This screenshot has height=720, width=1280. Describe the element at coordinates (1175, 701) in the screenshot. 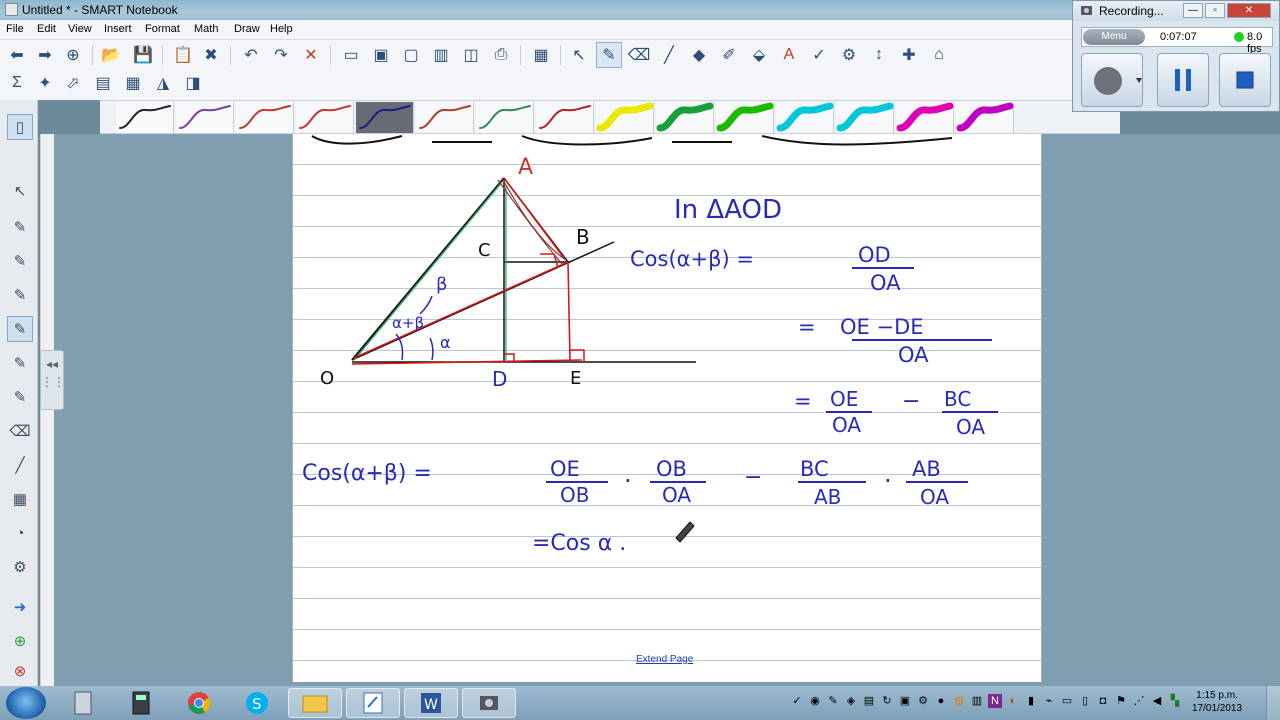

I see `tray-excel-icon: ▚` at that location.